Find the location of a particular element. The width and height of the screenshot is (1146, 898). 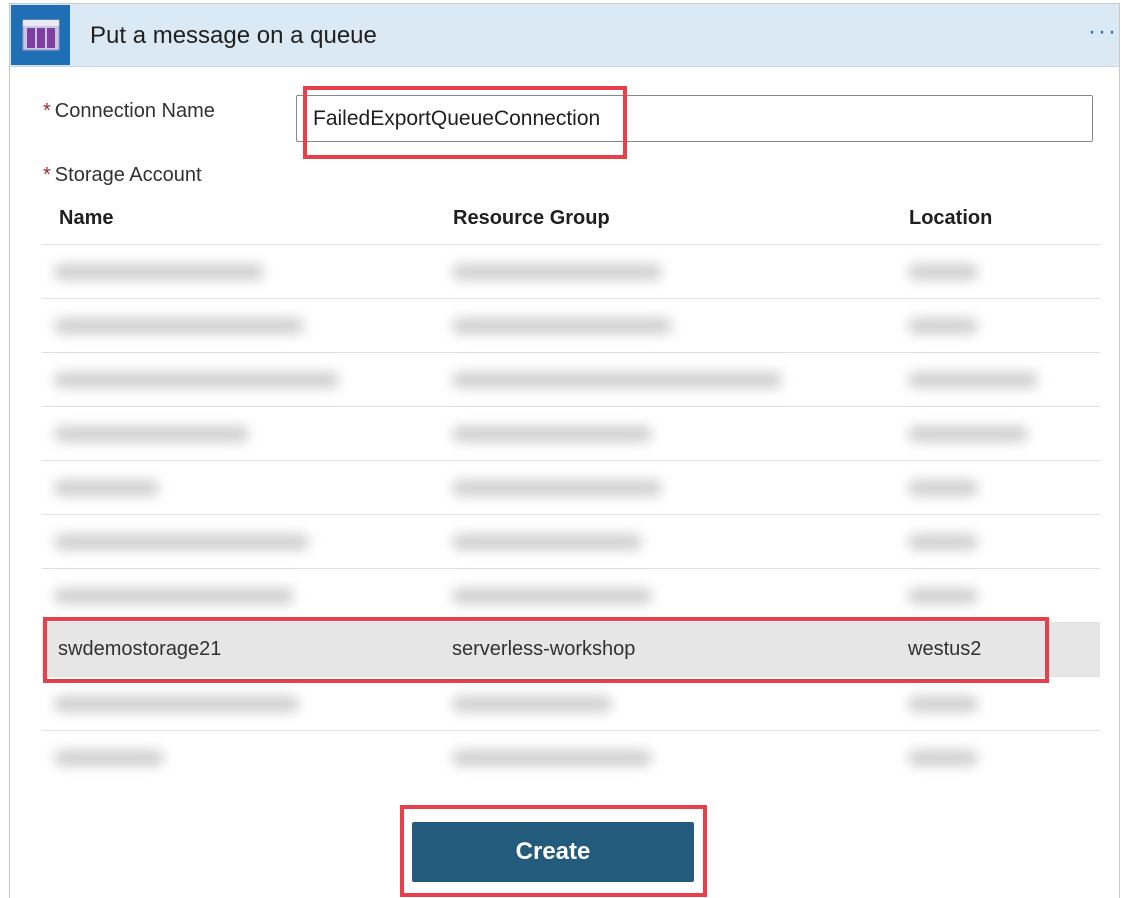

storage-account-label: * Storage Account is located at coordinates (122, 175).